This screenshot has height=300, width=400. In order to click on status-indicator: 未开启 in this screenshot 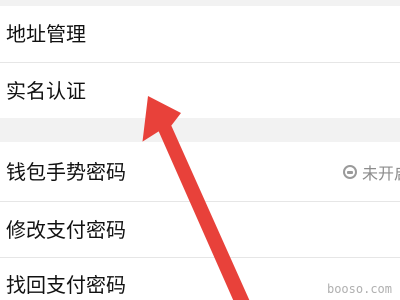, I will do `click(371, 171)`.